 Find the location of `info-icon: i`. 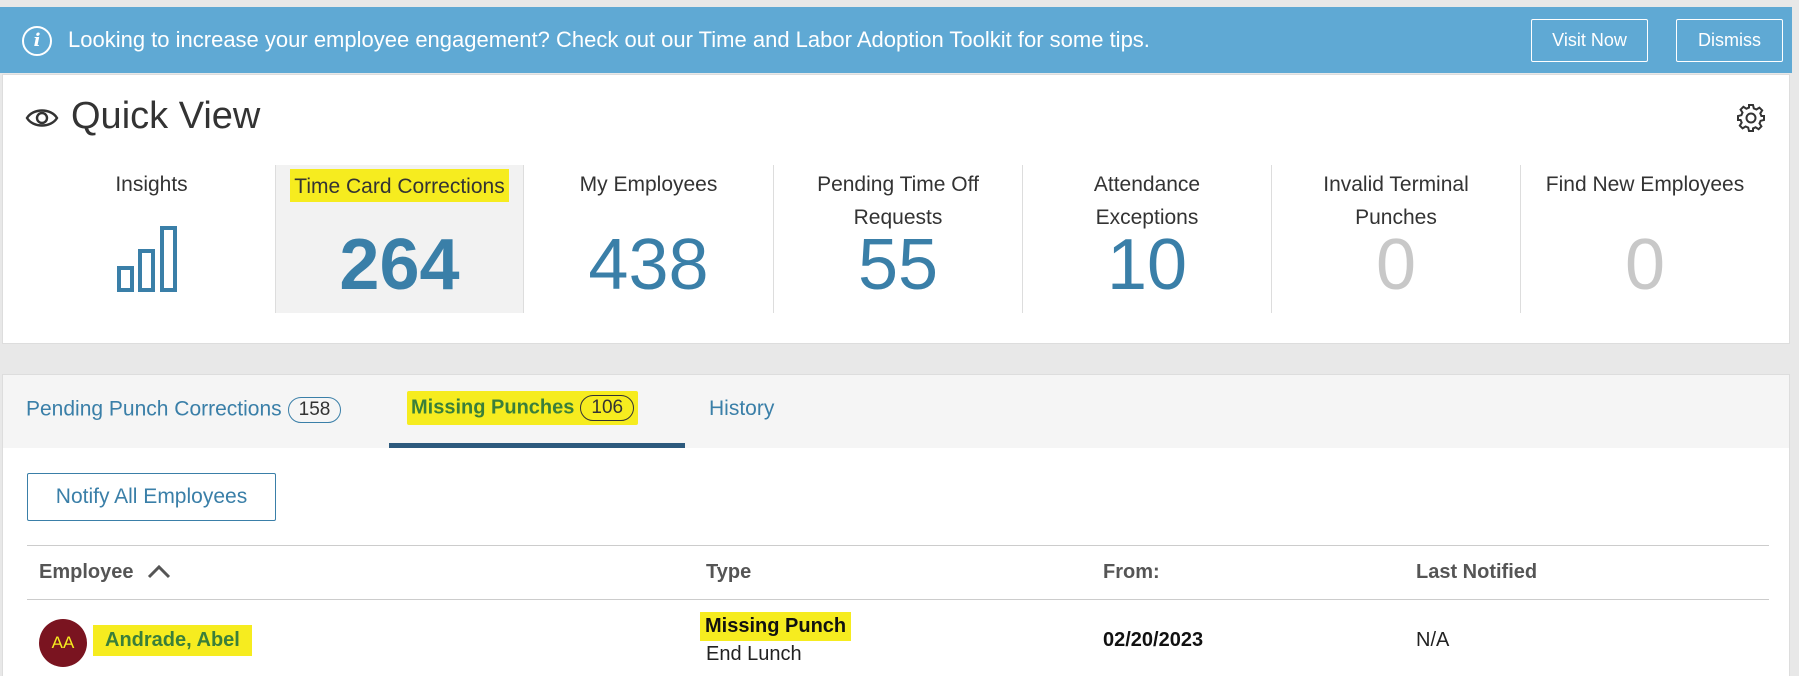

info-icon: i is located at coordinates (37, 41).